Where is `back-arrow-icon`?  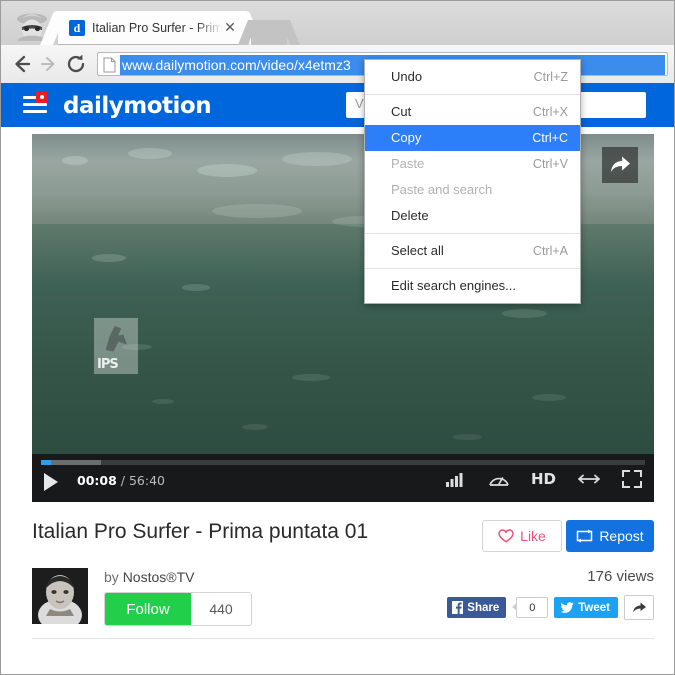 back-arrow-icon is located at coordinates (22, 64).